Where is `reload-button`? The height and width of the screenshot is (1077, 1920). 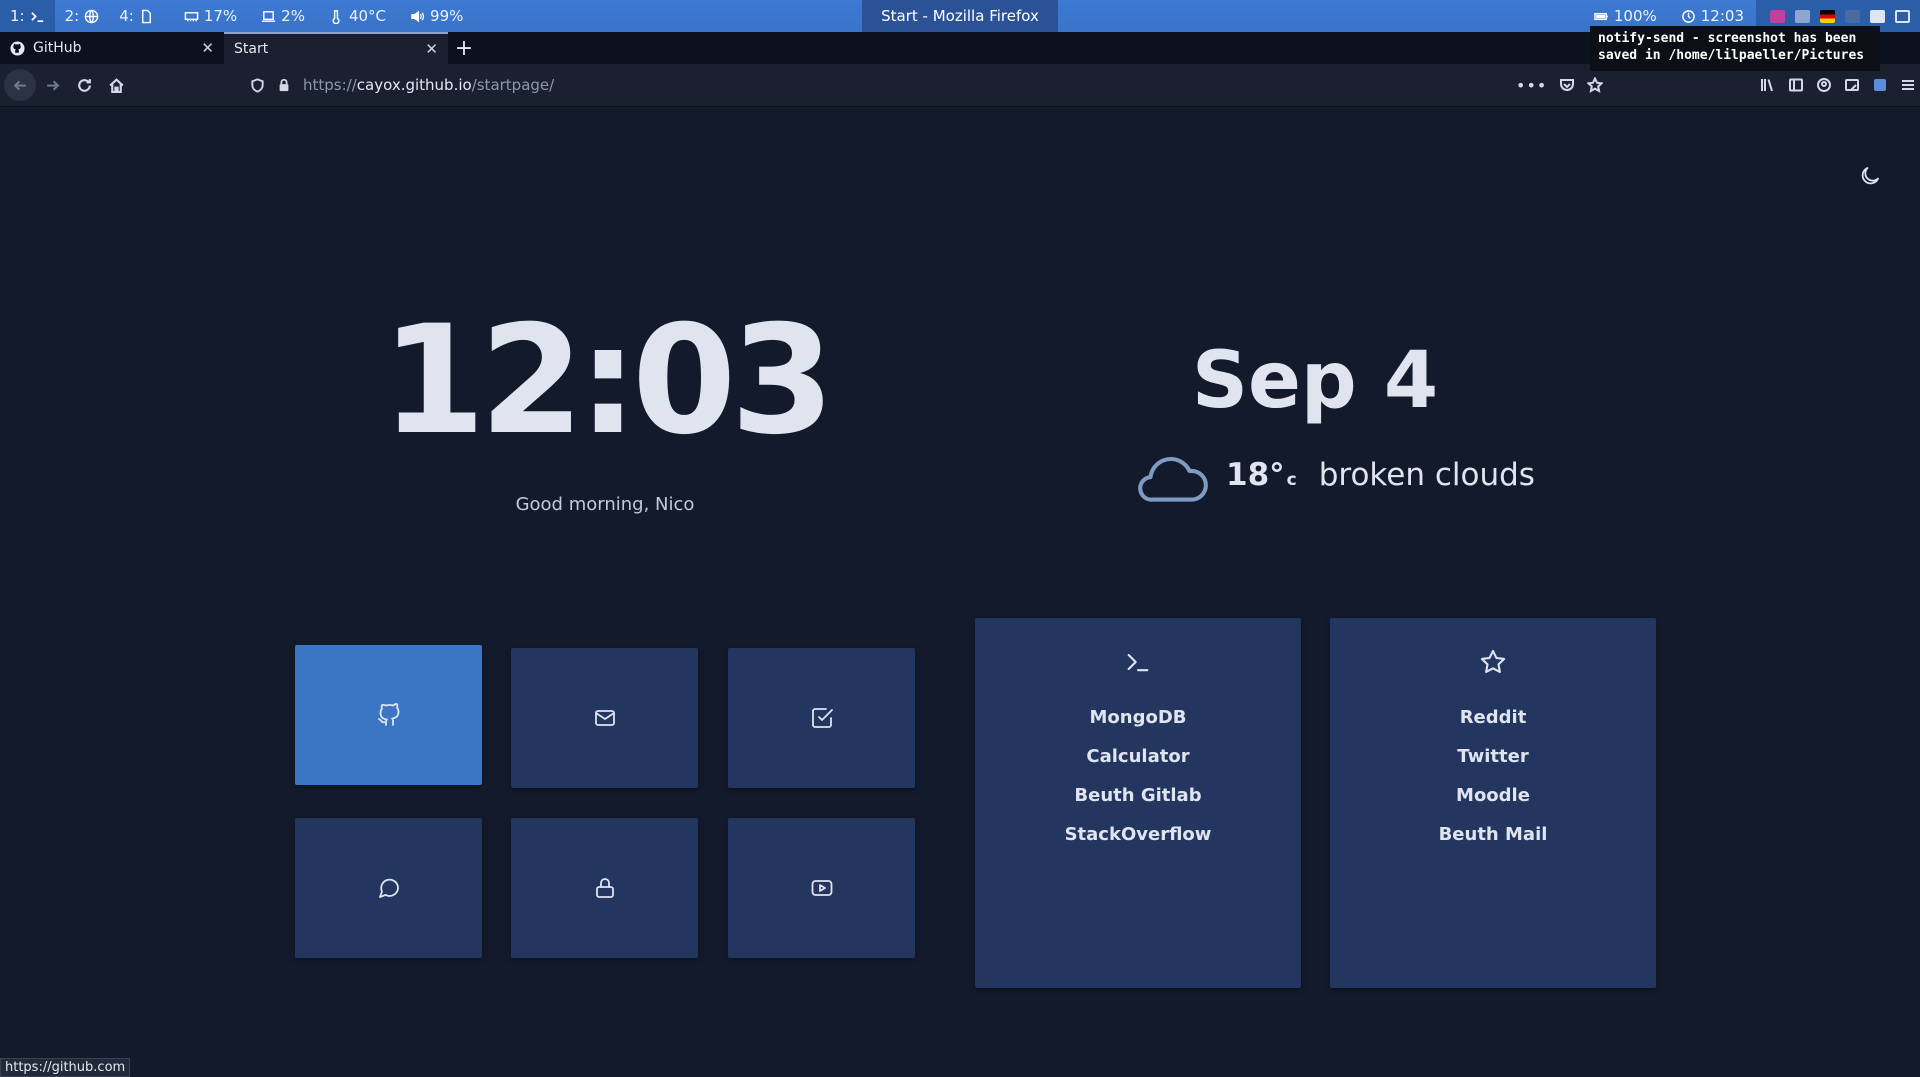 reload-button is located at coordinates (84, 85).